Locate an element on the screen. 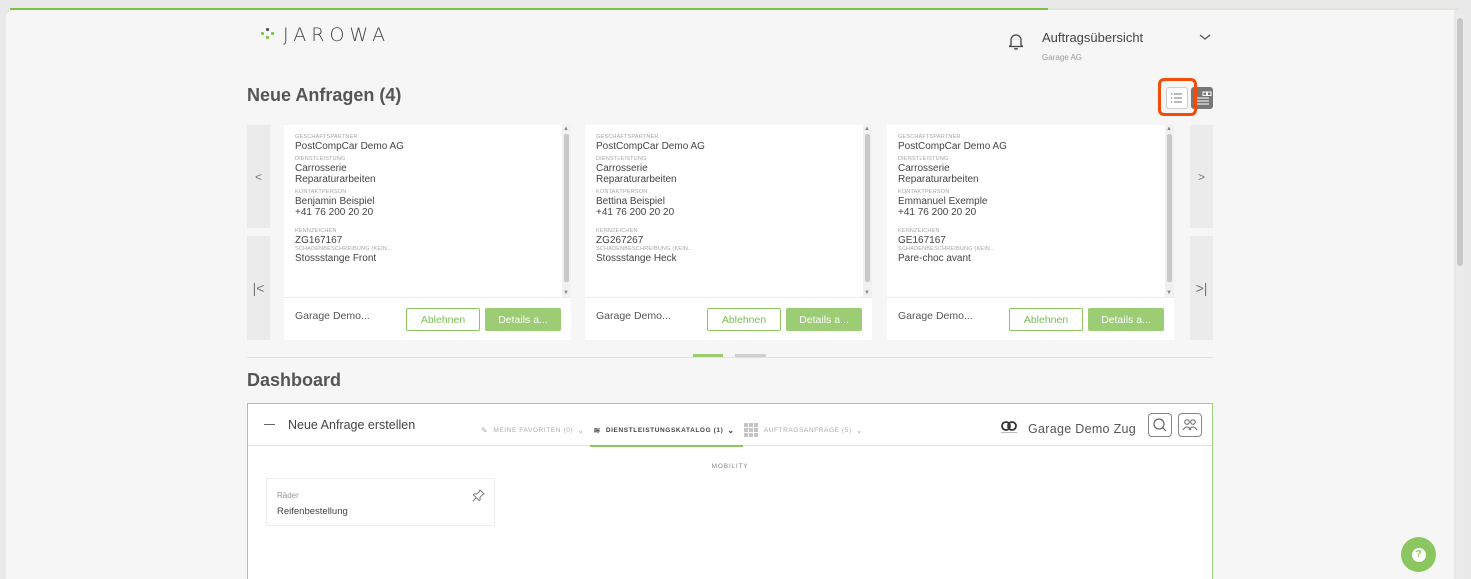  chevron-down-icon is located at coordinates (1205, 37).